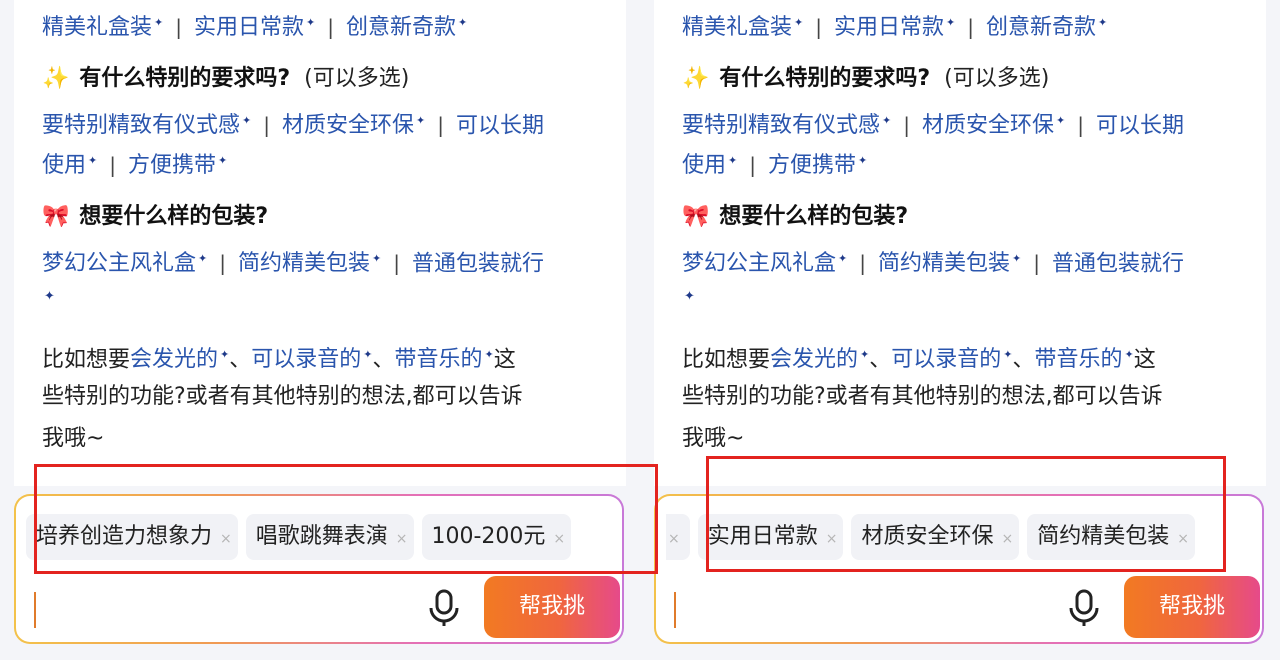 The height and width of the screenshot is (660, 1280). I want to click on close-icon: ×, so click(674, 539).